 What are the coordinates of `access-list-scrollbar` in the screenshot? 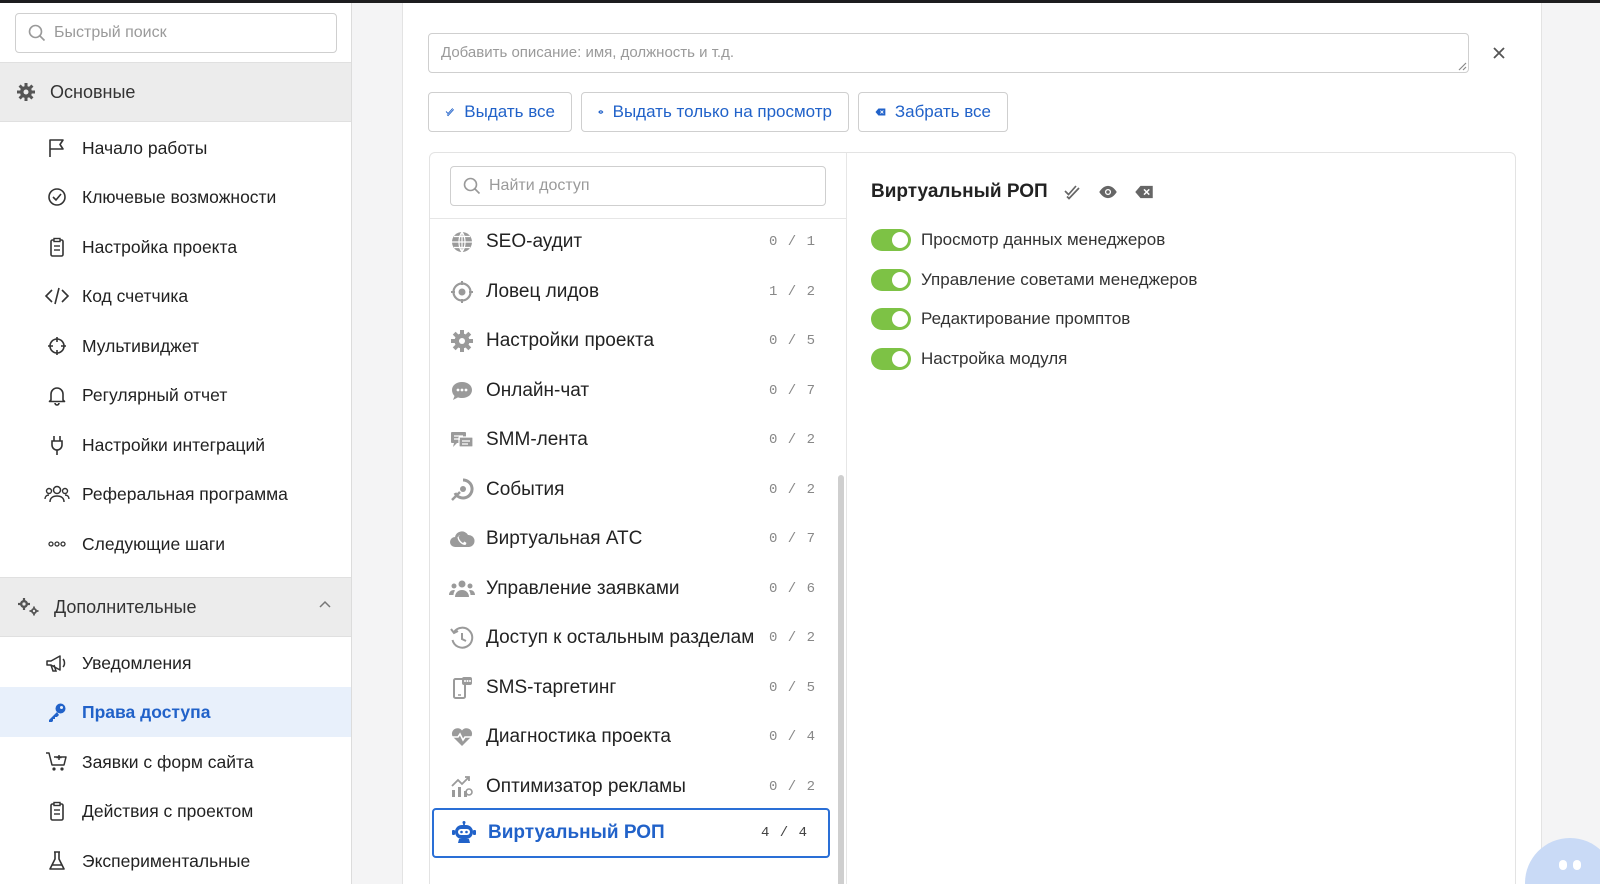 It's located at (841, 679).